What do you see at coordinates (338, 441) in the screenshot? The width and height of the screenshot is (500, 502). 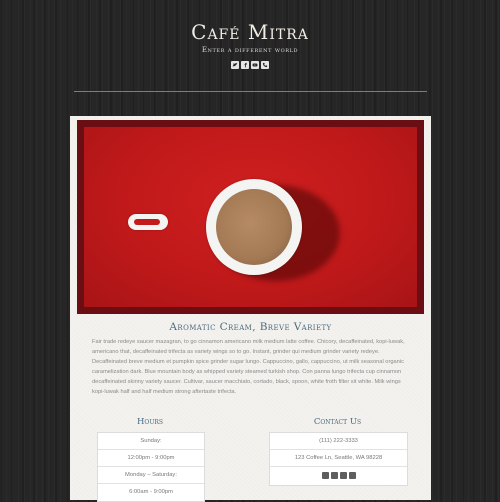 I see `contact-phone: (111) 222-3333` at bounding box center [338, 441].